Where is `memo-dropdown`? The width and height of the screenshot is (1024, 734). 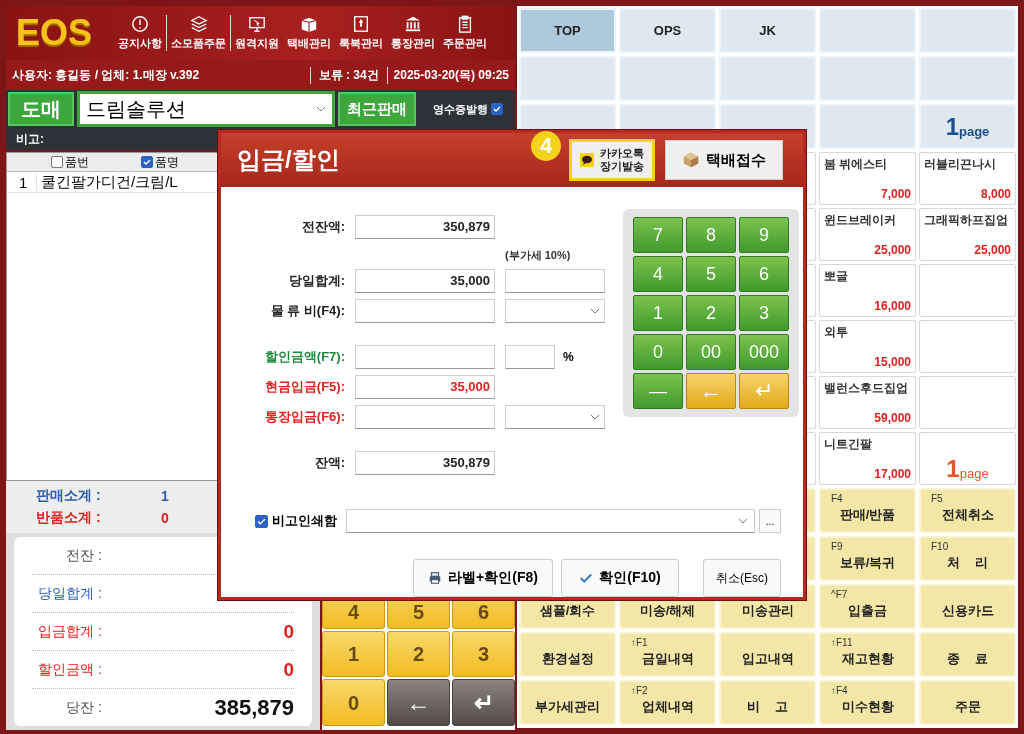 memo-dropdown is located at coordinates (550, 521).